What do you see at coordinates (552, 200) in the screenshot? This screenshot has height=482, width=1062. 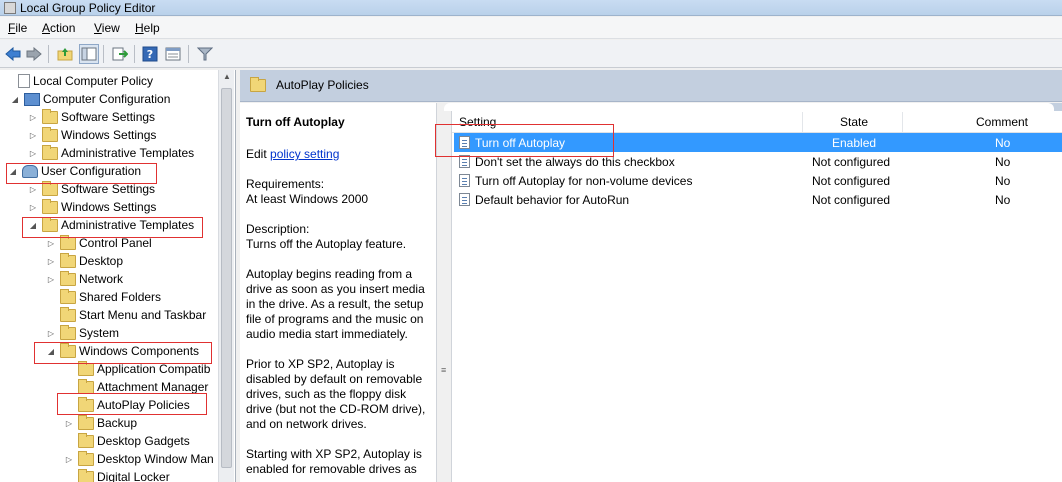 I see `setting-name-cell: Default behavior for AutoRun` at bounding box center [552, 200].